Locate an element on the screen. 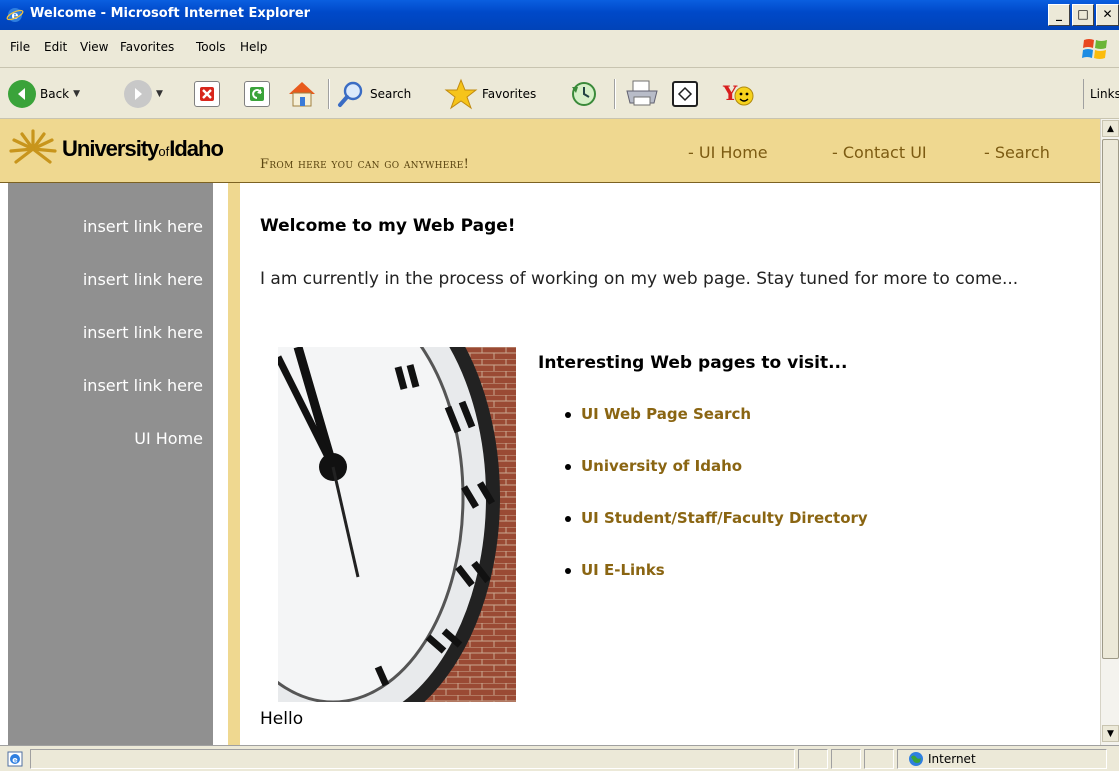 This screenshot has height=771, width=1119. link-university-of-idaho: University of Idaho is located at coordinates (716, 483).